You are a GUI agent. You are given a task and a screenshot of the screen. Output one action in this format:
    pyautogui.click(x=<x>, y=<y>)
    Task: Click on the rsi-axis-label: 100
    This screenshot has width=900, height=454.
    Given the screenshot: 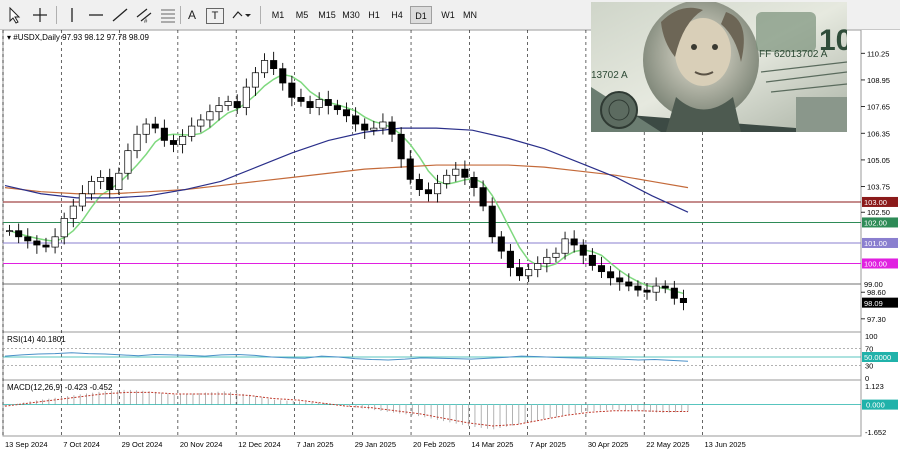 What is the action you would take?
    pyautogui.click(x=871, y=336)
    